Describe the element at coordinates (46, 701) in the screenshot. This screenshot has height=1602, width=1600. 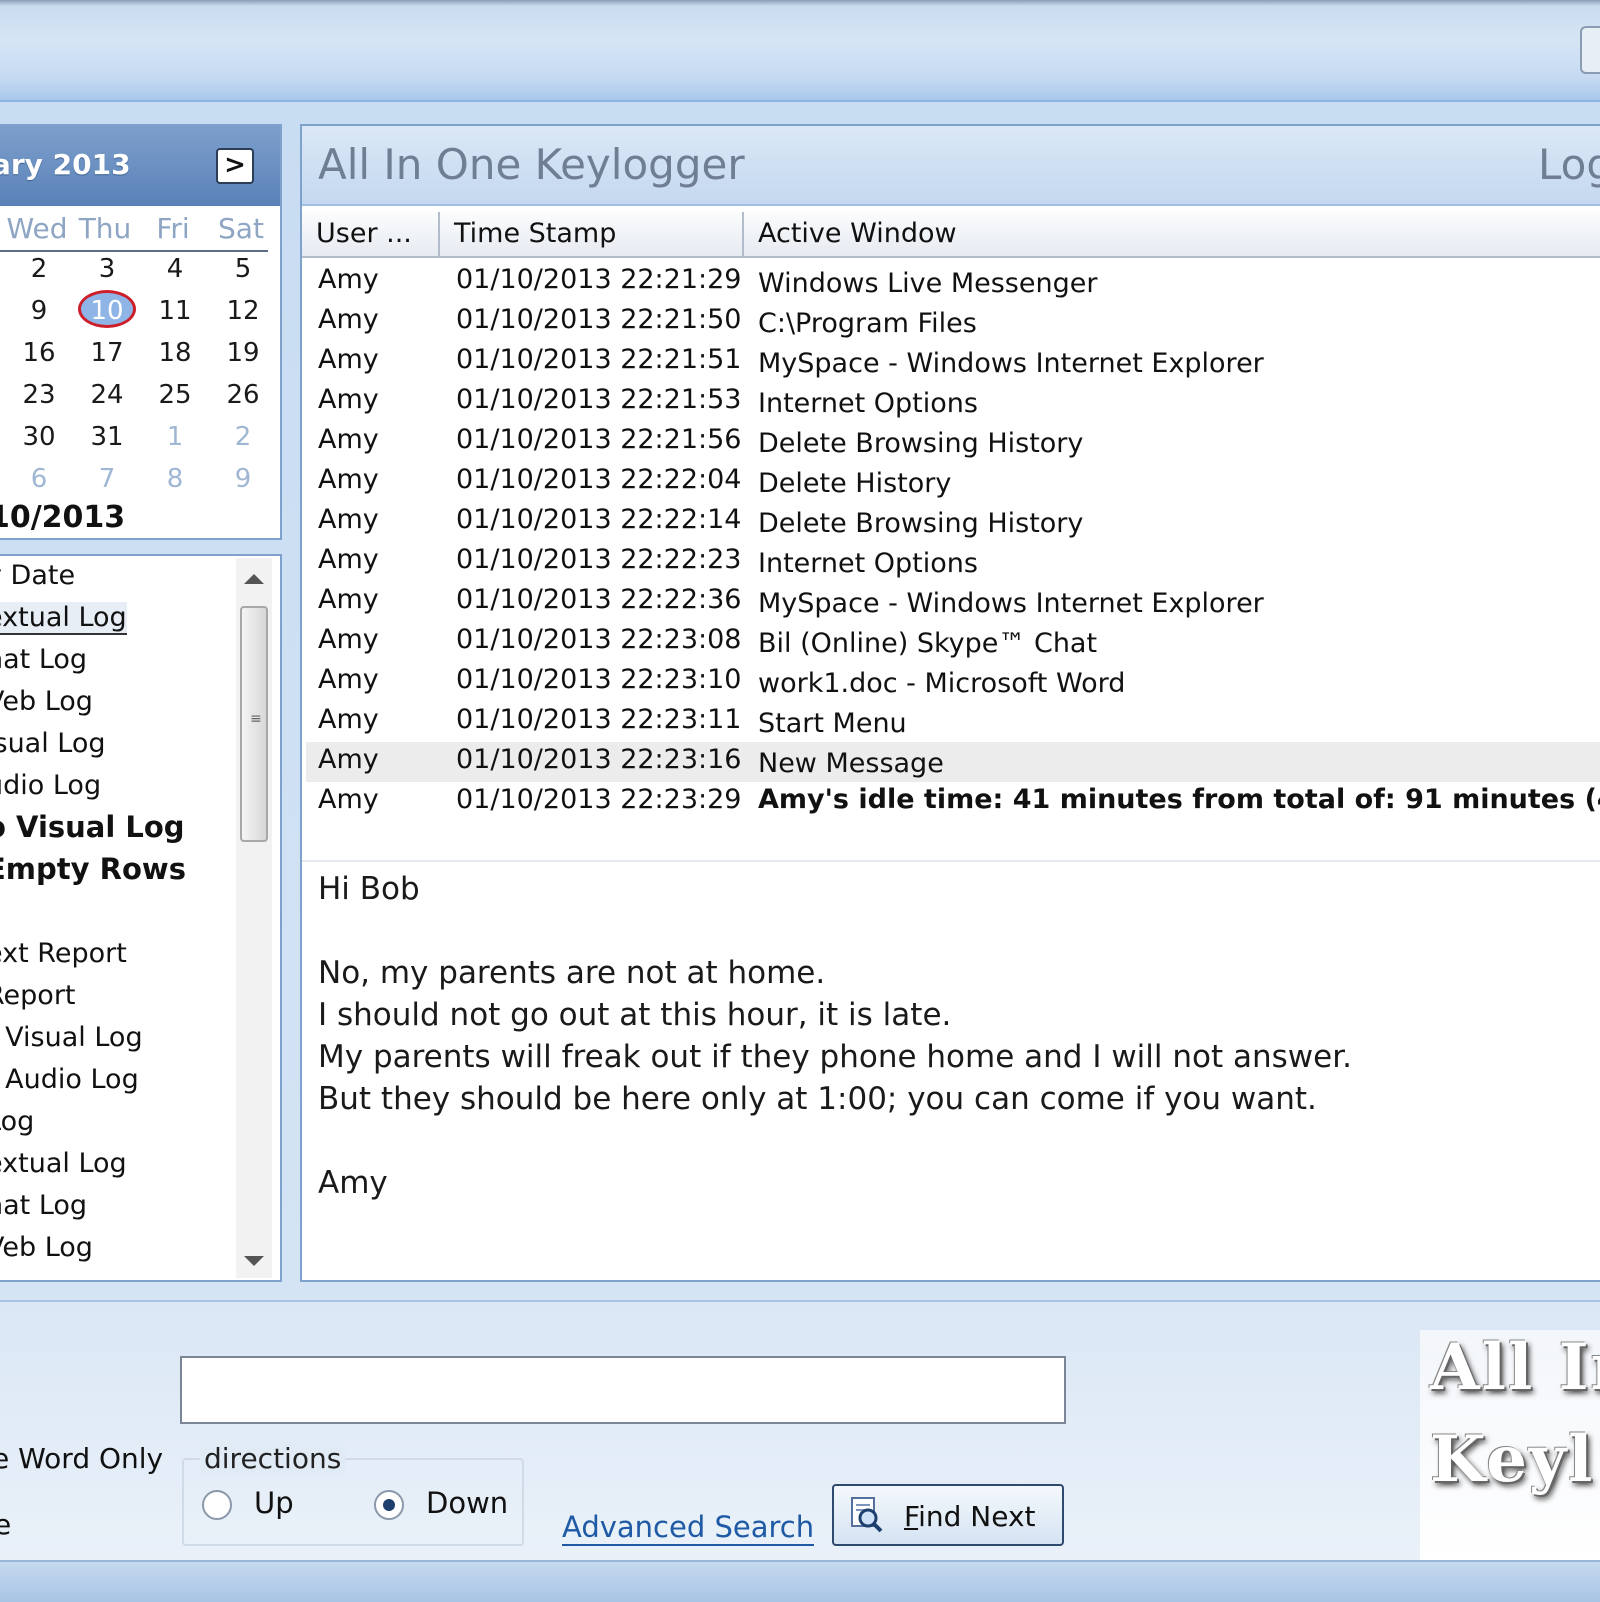
I see `nav-item-web-log: Veb Log` at that location.